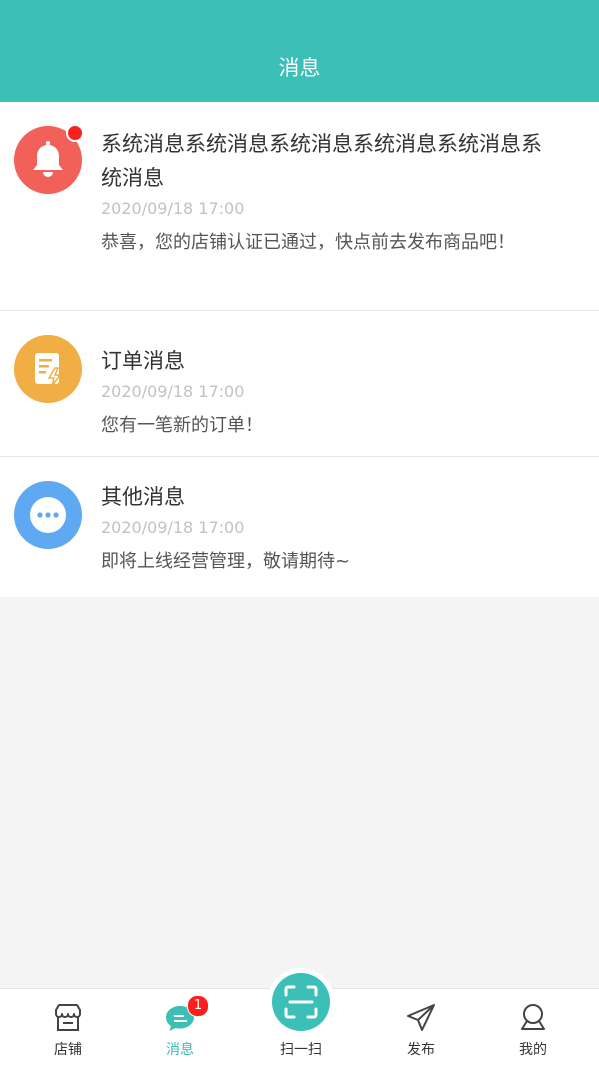 The height and width of the screenshot is (1066, 599). I want to click on unread-dot, so click(75, 133).